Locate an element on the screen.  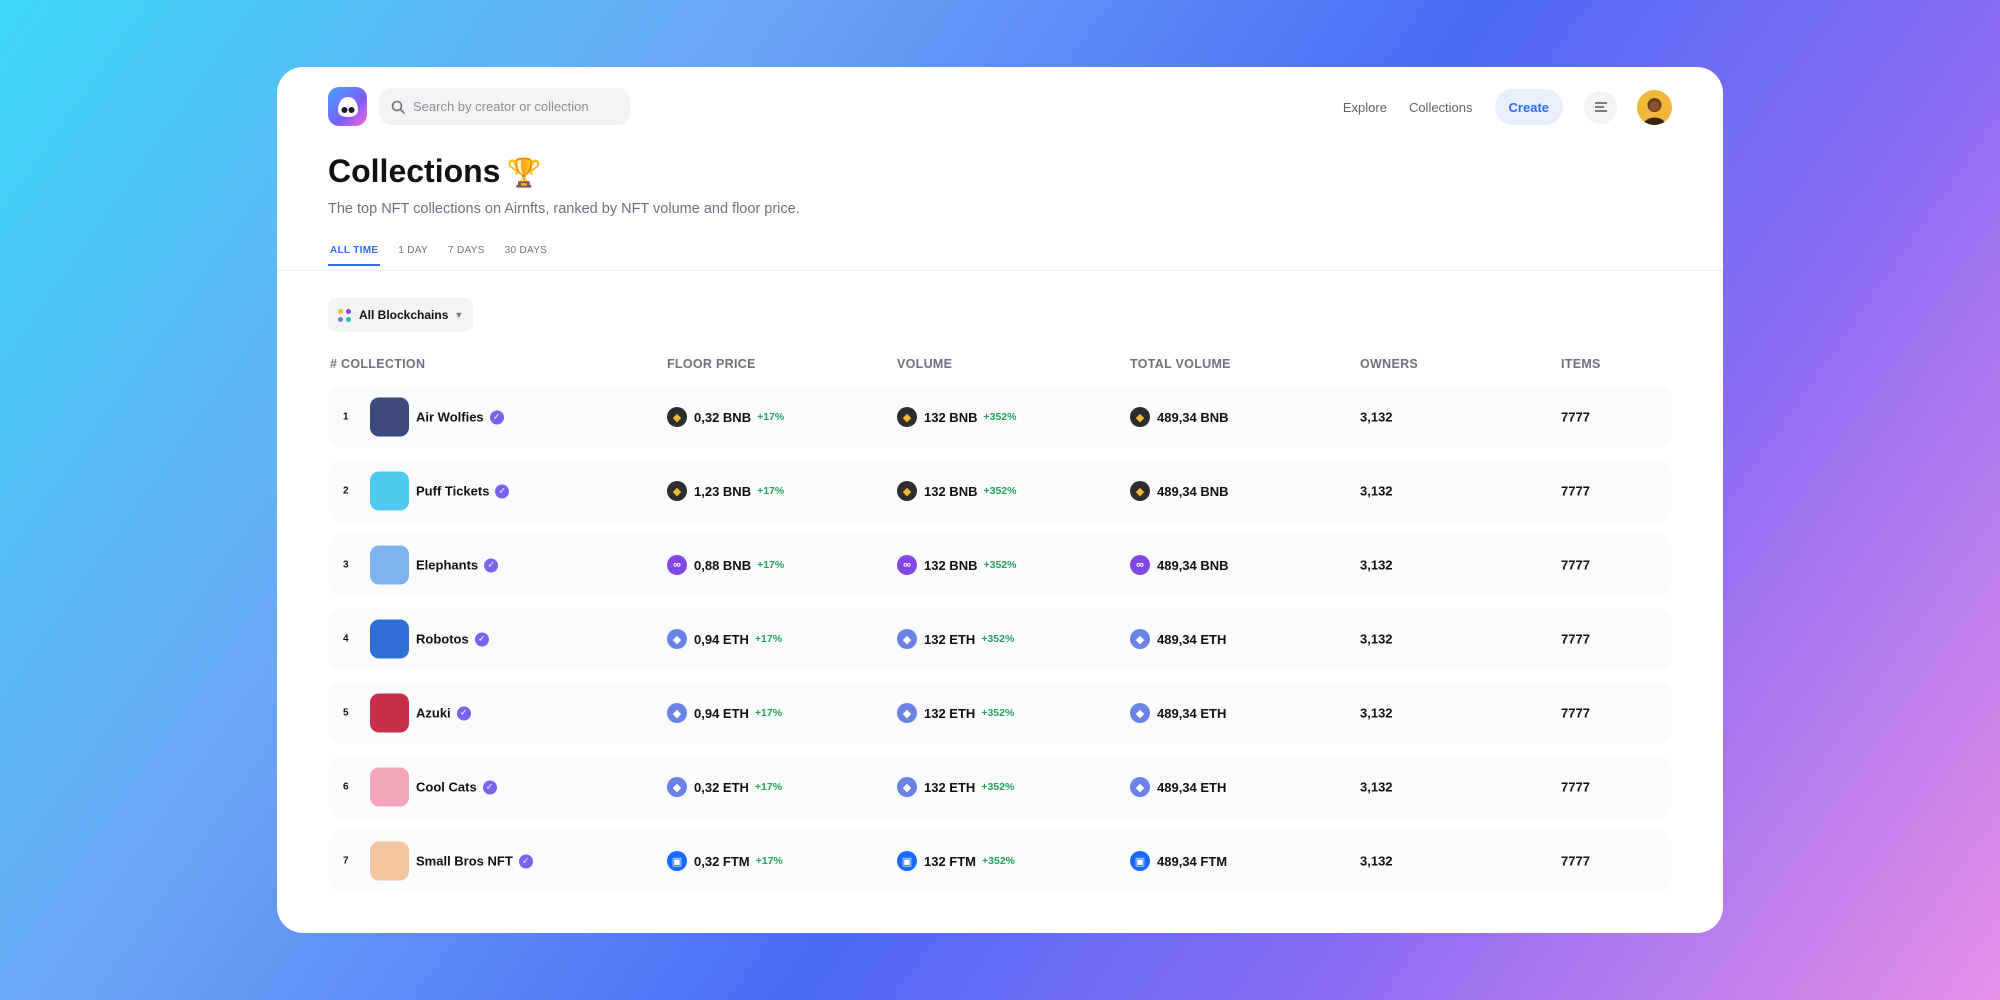
volume-cell: ◆ 132 BNB +352% is located at coordinates (956, 491).